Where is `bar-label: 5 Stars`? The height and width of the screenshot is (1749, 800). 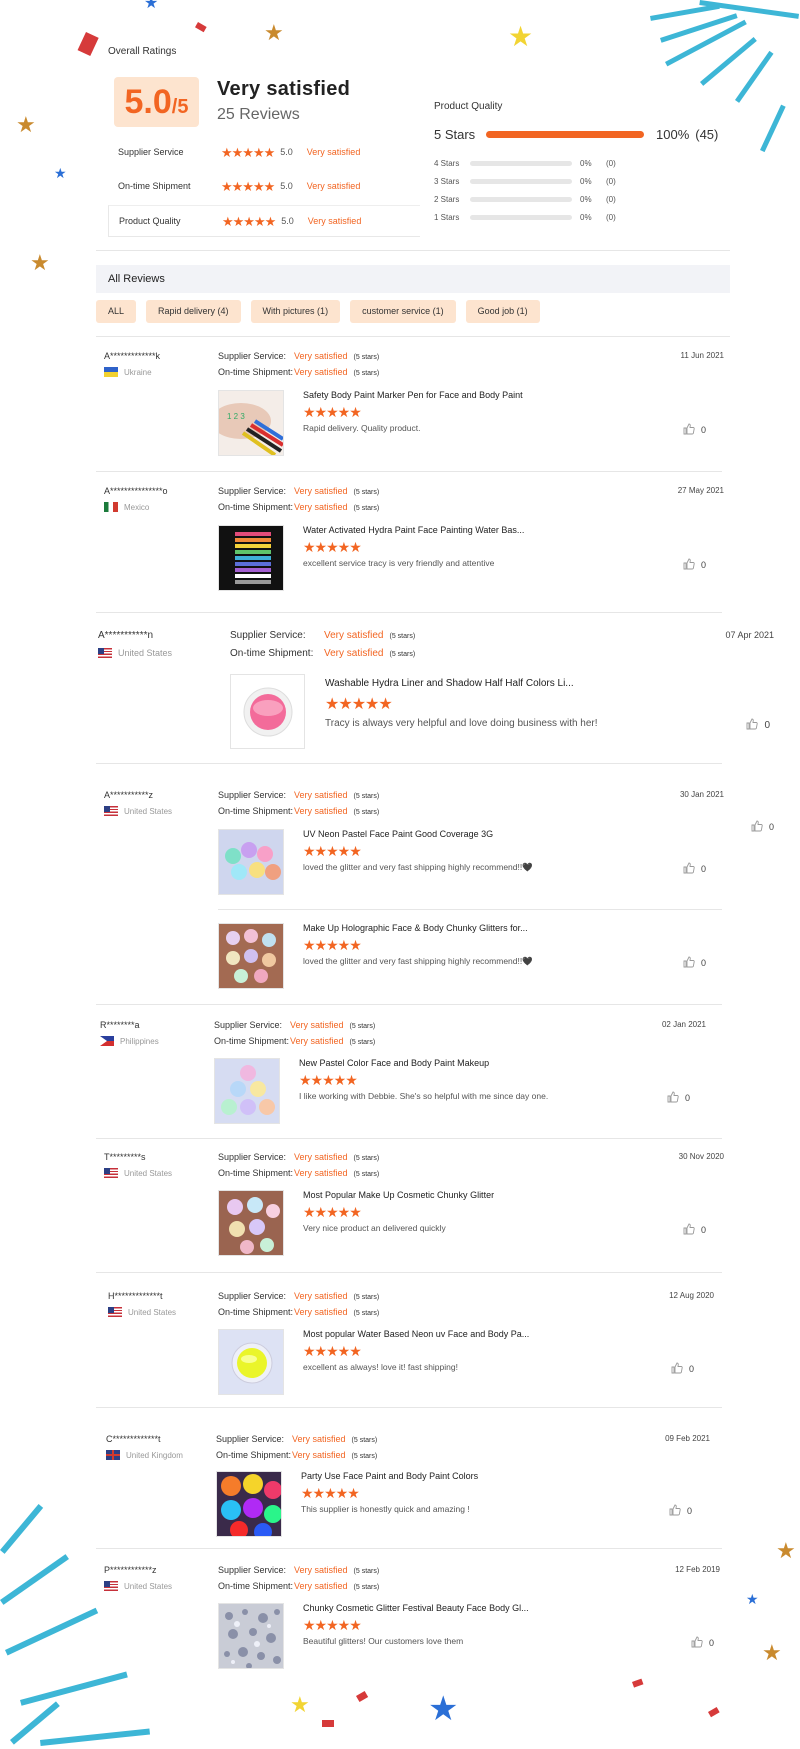 bar-label: 5 Stars is located at coordinates (455, 134).